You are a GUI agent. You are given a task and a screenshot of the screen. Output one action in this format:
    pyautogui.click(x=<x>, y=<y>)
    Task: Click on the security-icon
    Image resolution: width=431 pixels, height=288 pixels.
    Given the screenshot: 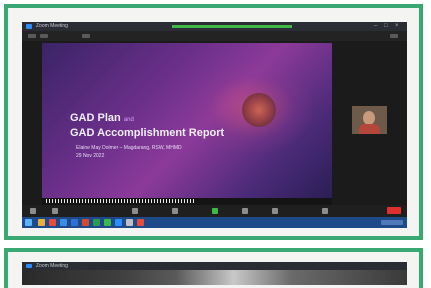 What is the action you would take?
    pyautogui.click(x=32, y=36)
    